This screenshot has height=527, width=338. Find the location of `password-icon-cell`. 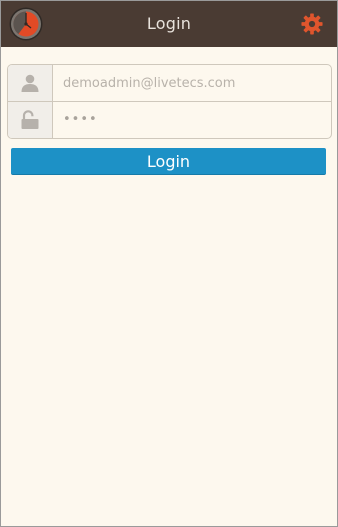

password-icon-cell is located at coordinates (30, 120).